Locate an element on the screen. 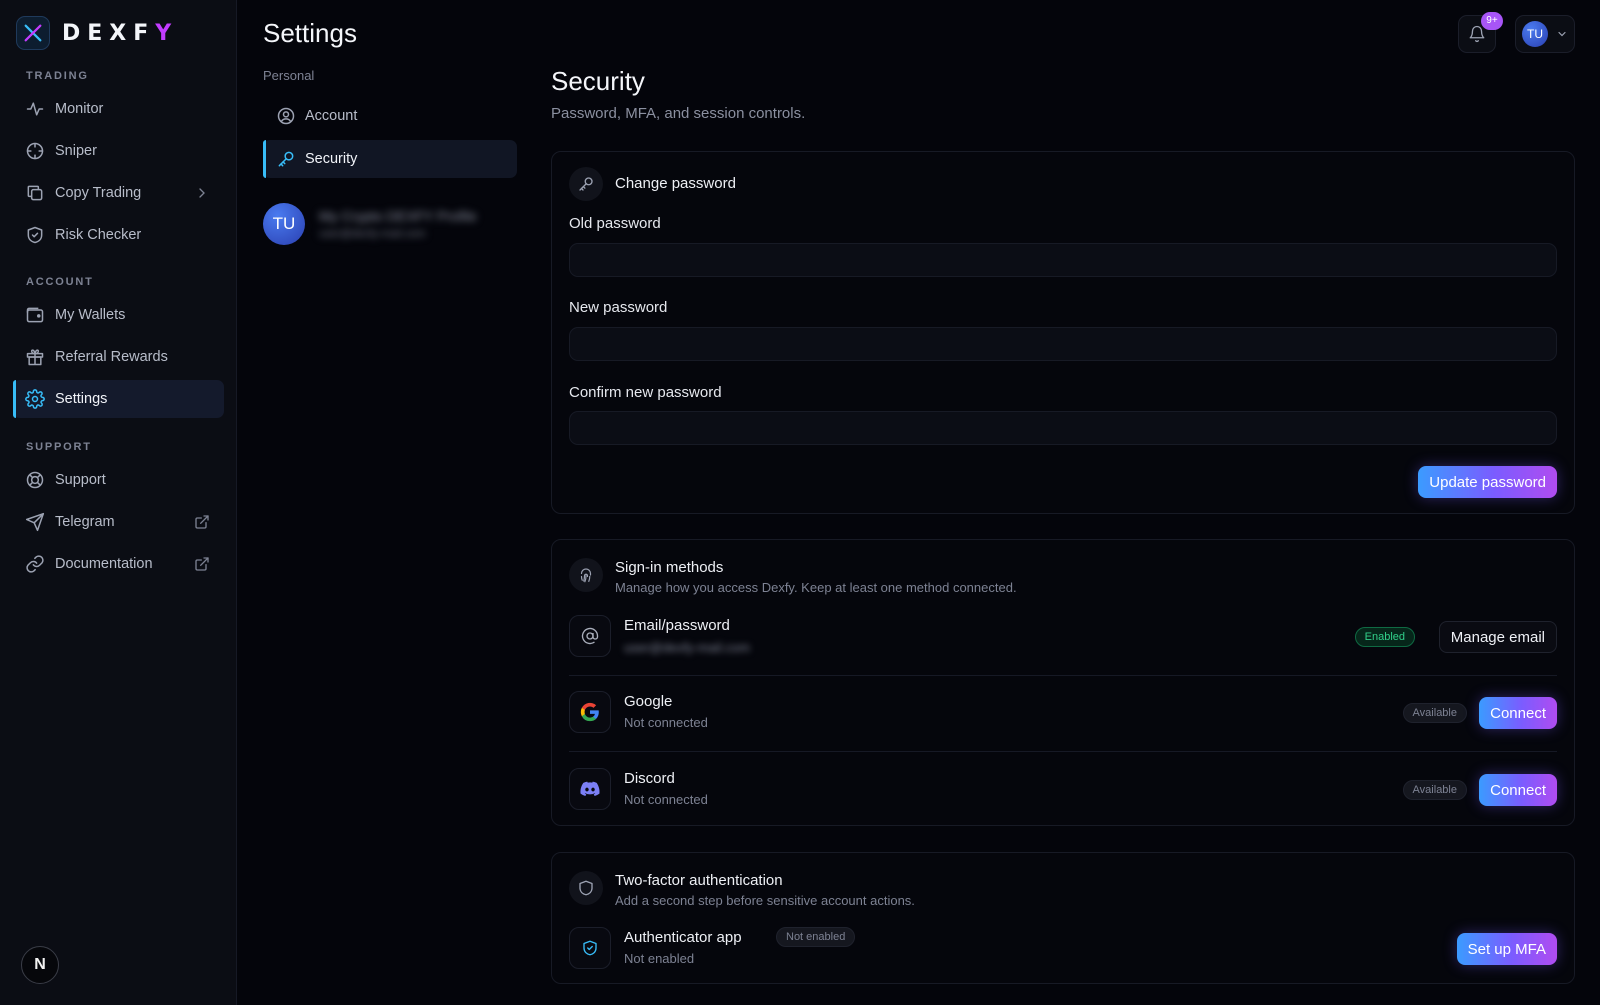 The width and height of the screenshot is (1600, 1005). method-name: Email/password is located at coordinates (677, 625).